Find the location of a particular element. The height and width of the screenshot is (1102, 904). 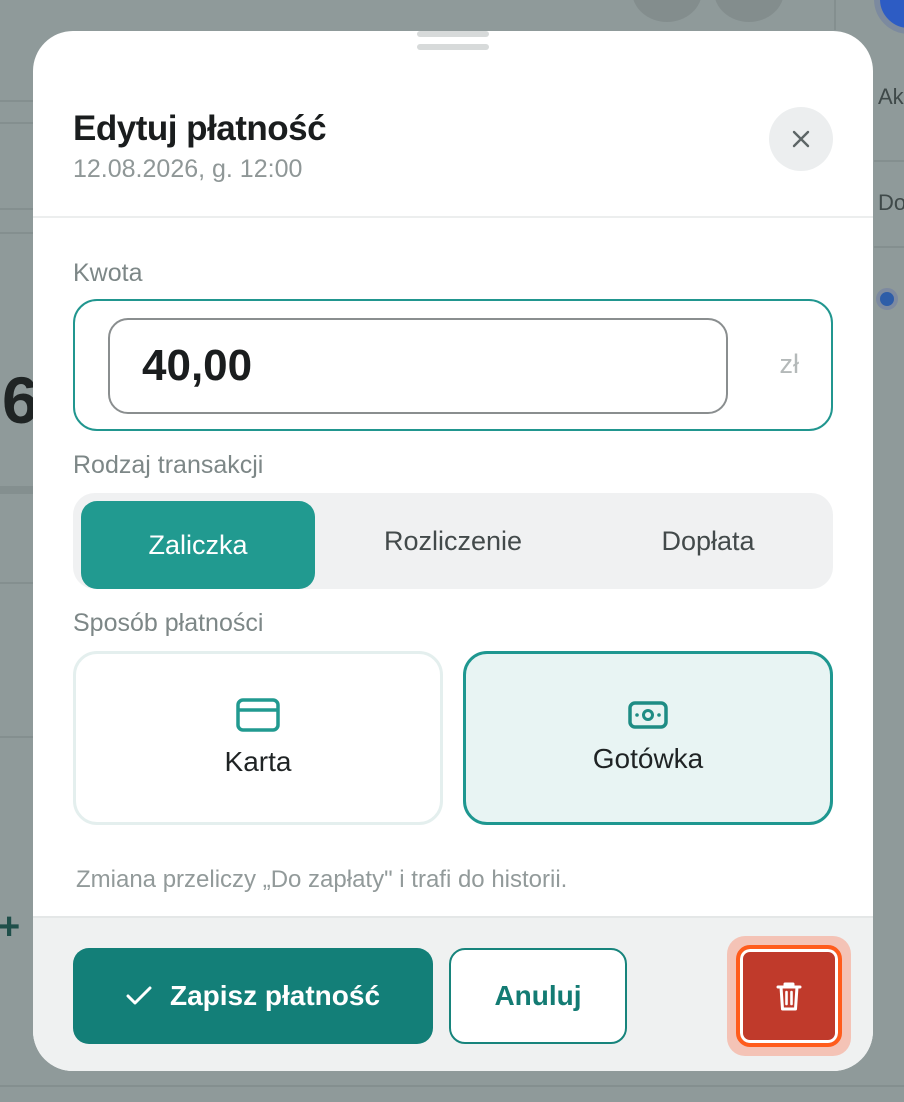

check-icon is located at coordinates (139, 995).